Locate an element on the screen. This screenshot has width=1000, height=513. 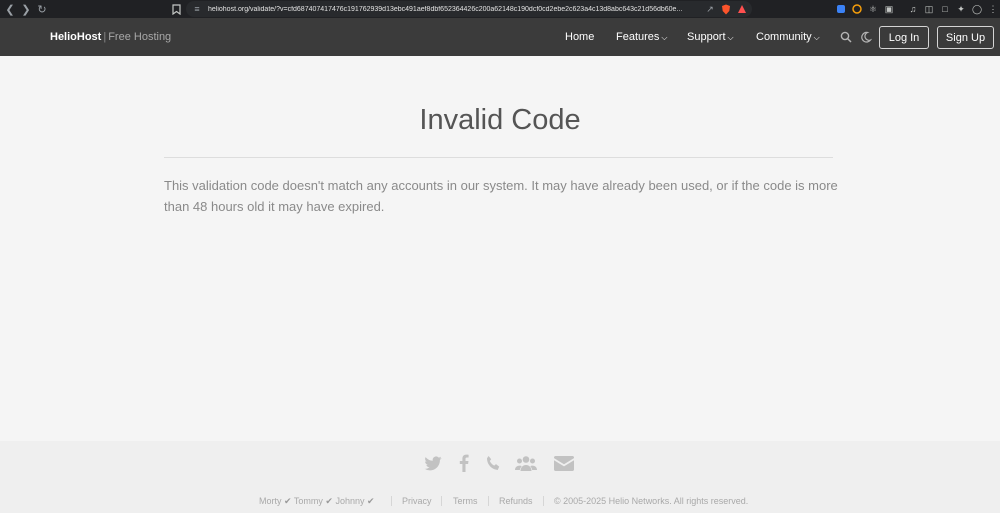
twitter-icon is located at coordinates (433, 463).